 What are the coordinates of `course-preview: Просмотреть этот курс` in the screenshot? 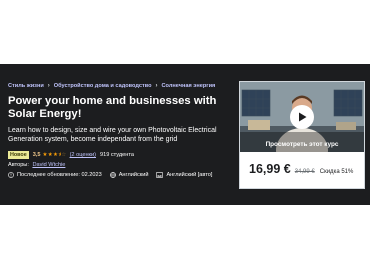 It's located at (302, 117).